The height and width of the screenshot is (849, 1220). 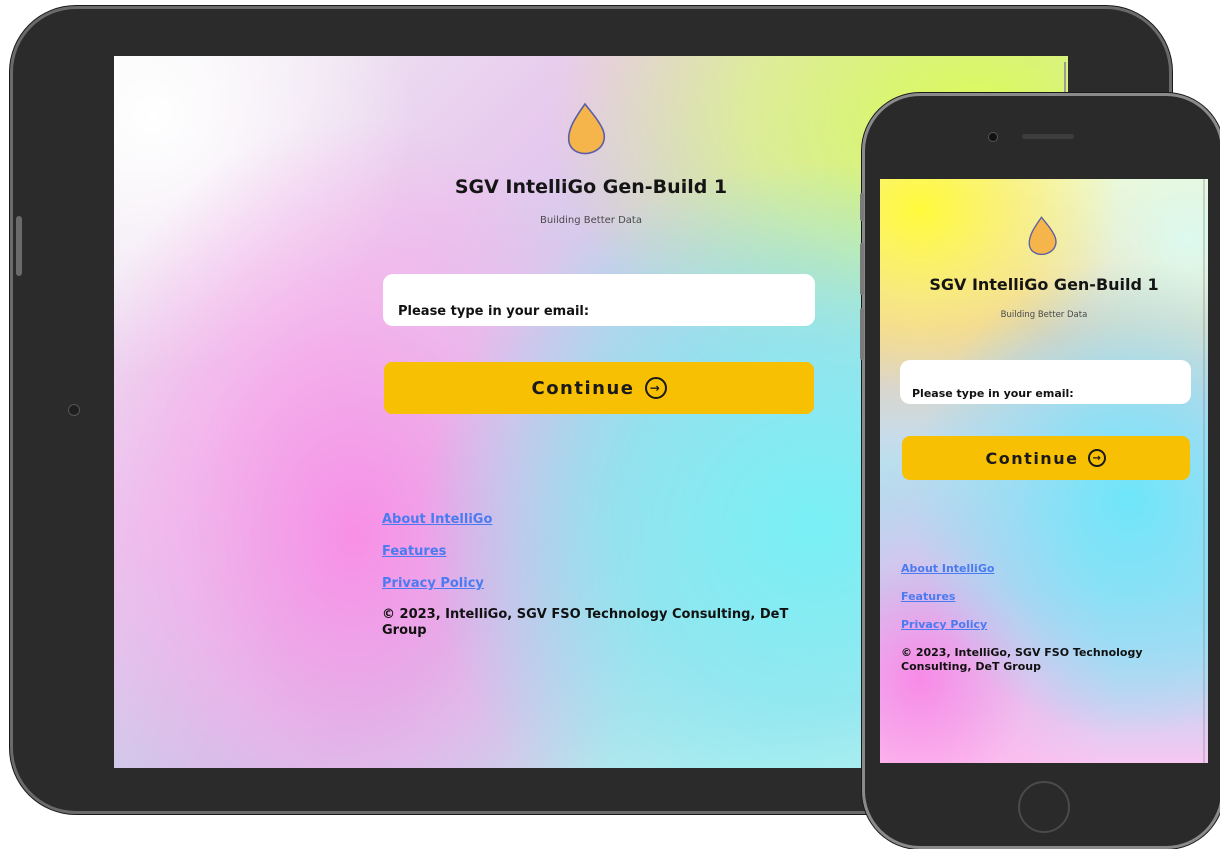 What do you see at coordinates (1044, 315) in the screenshot?
I see `page-subtitle: Building Better Data` at bounding box center [1044, 315].